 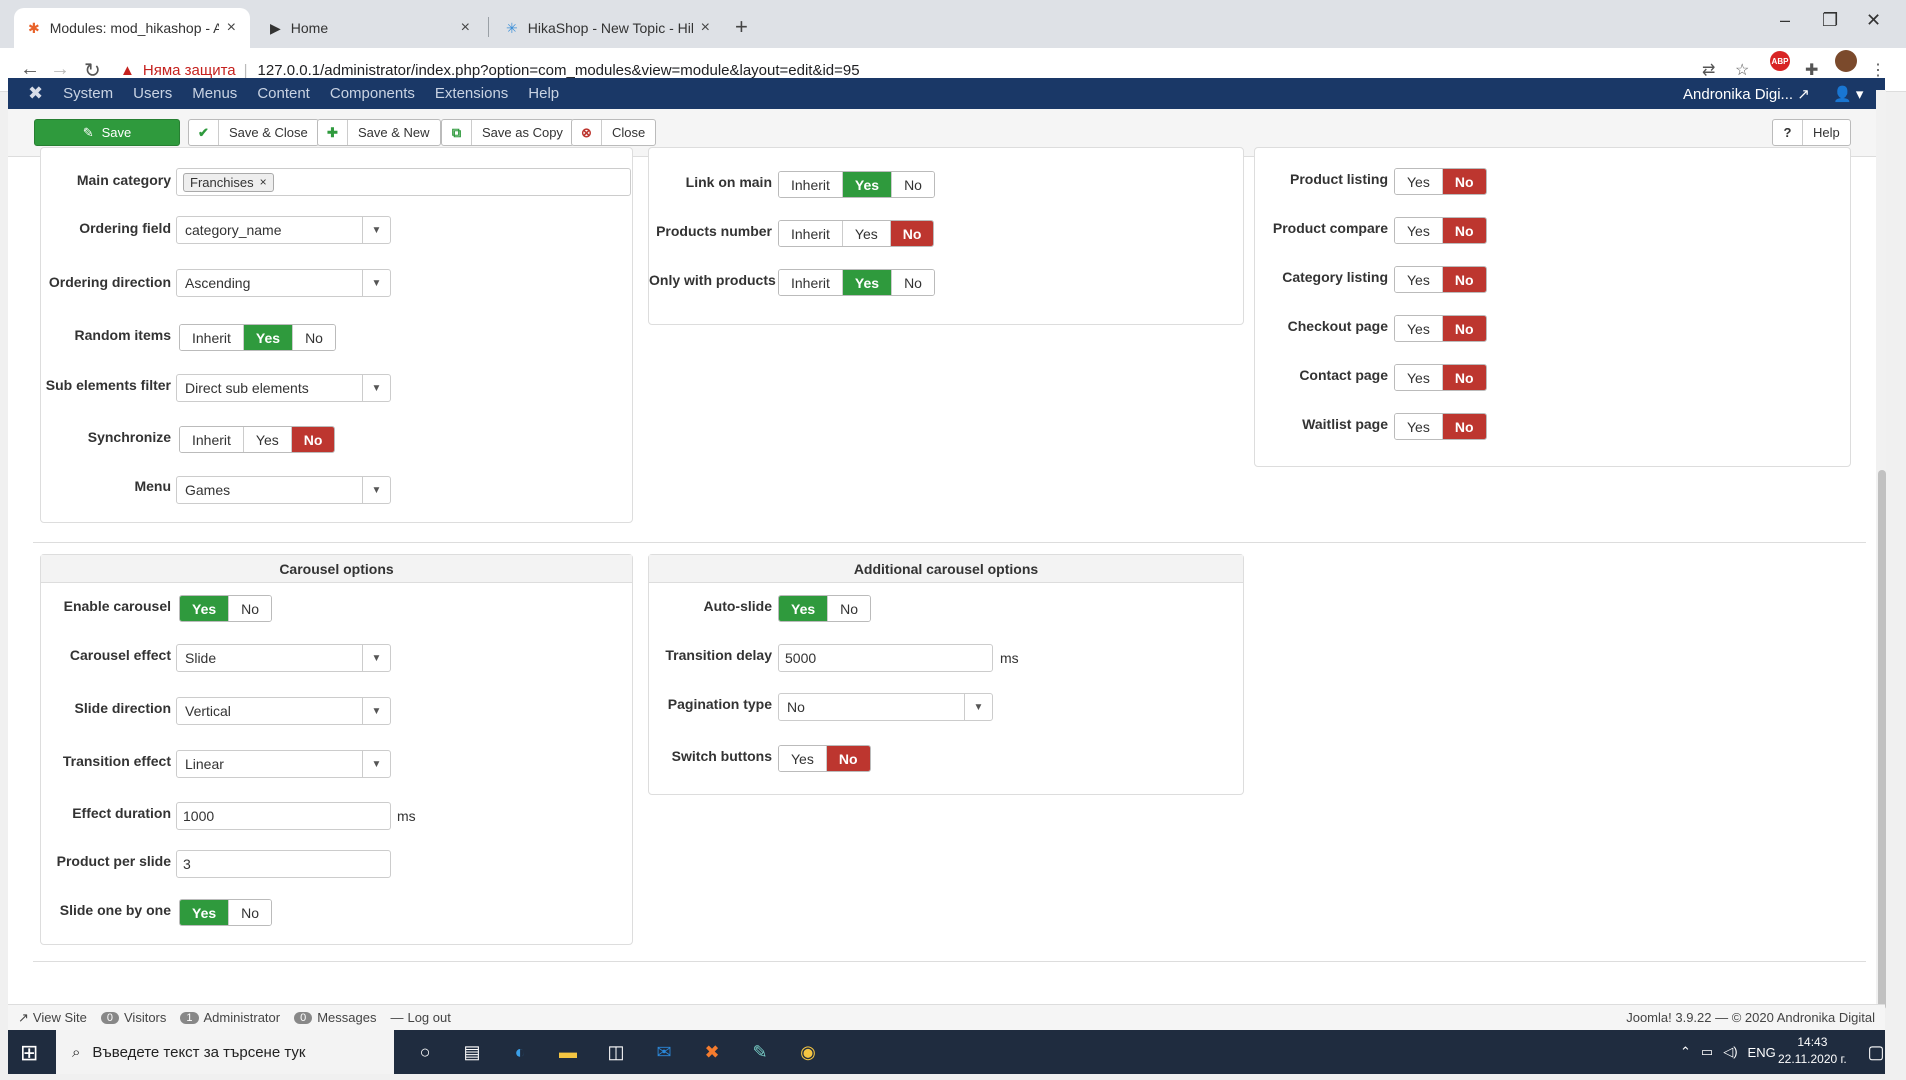 What do you see at coordinates (283, 711) in the screenshot?
I see `slide-direction-select: Vertical ▼` at bounding box center [283, 711].